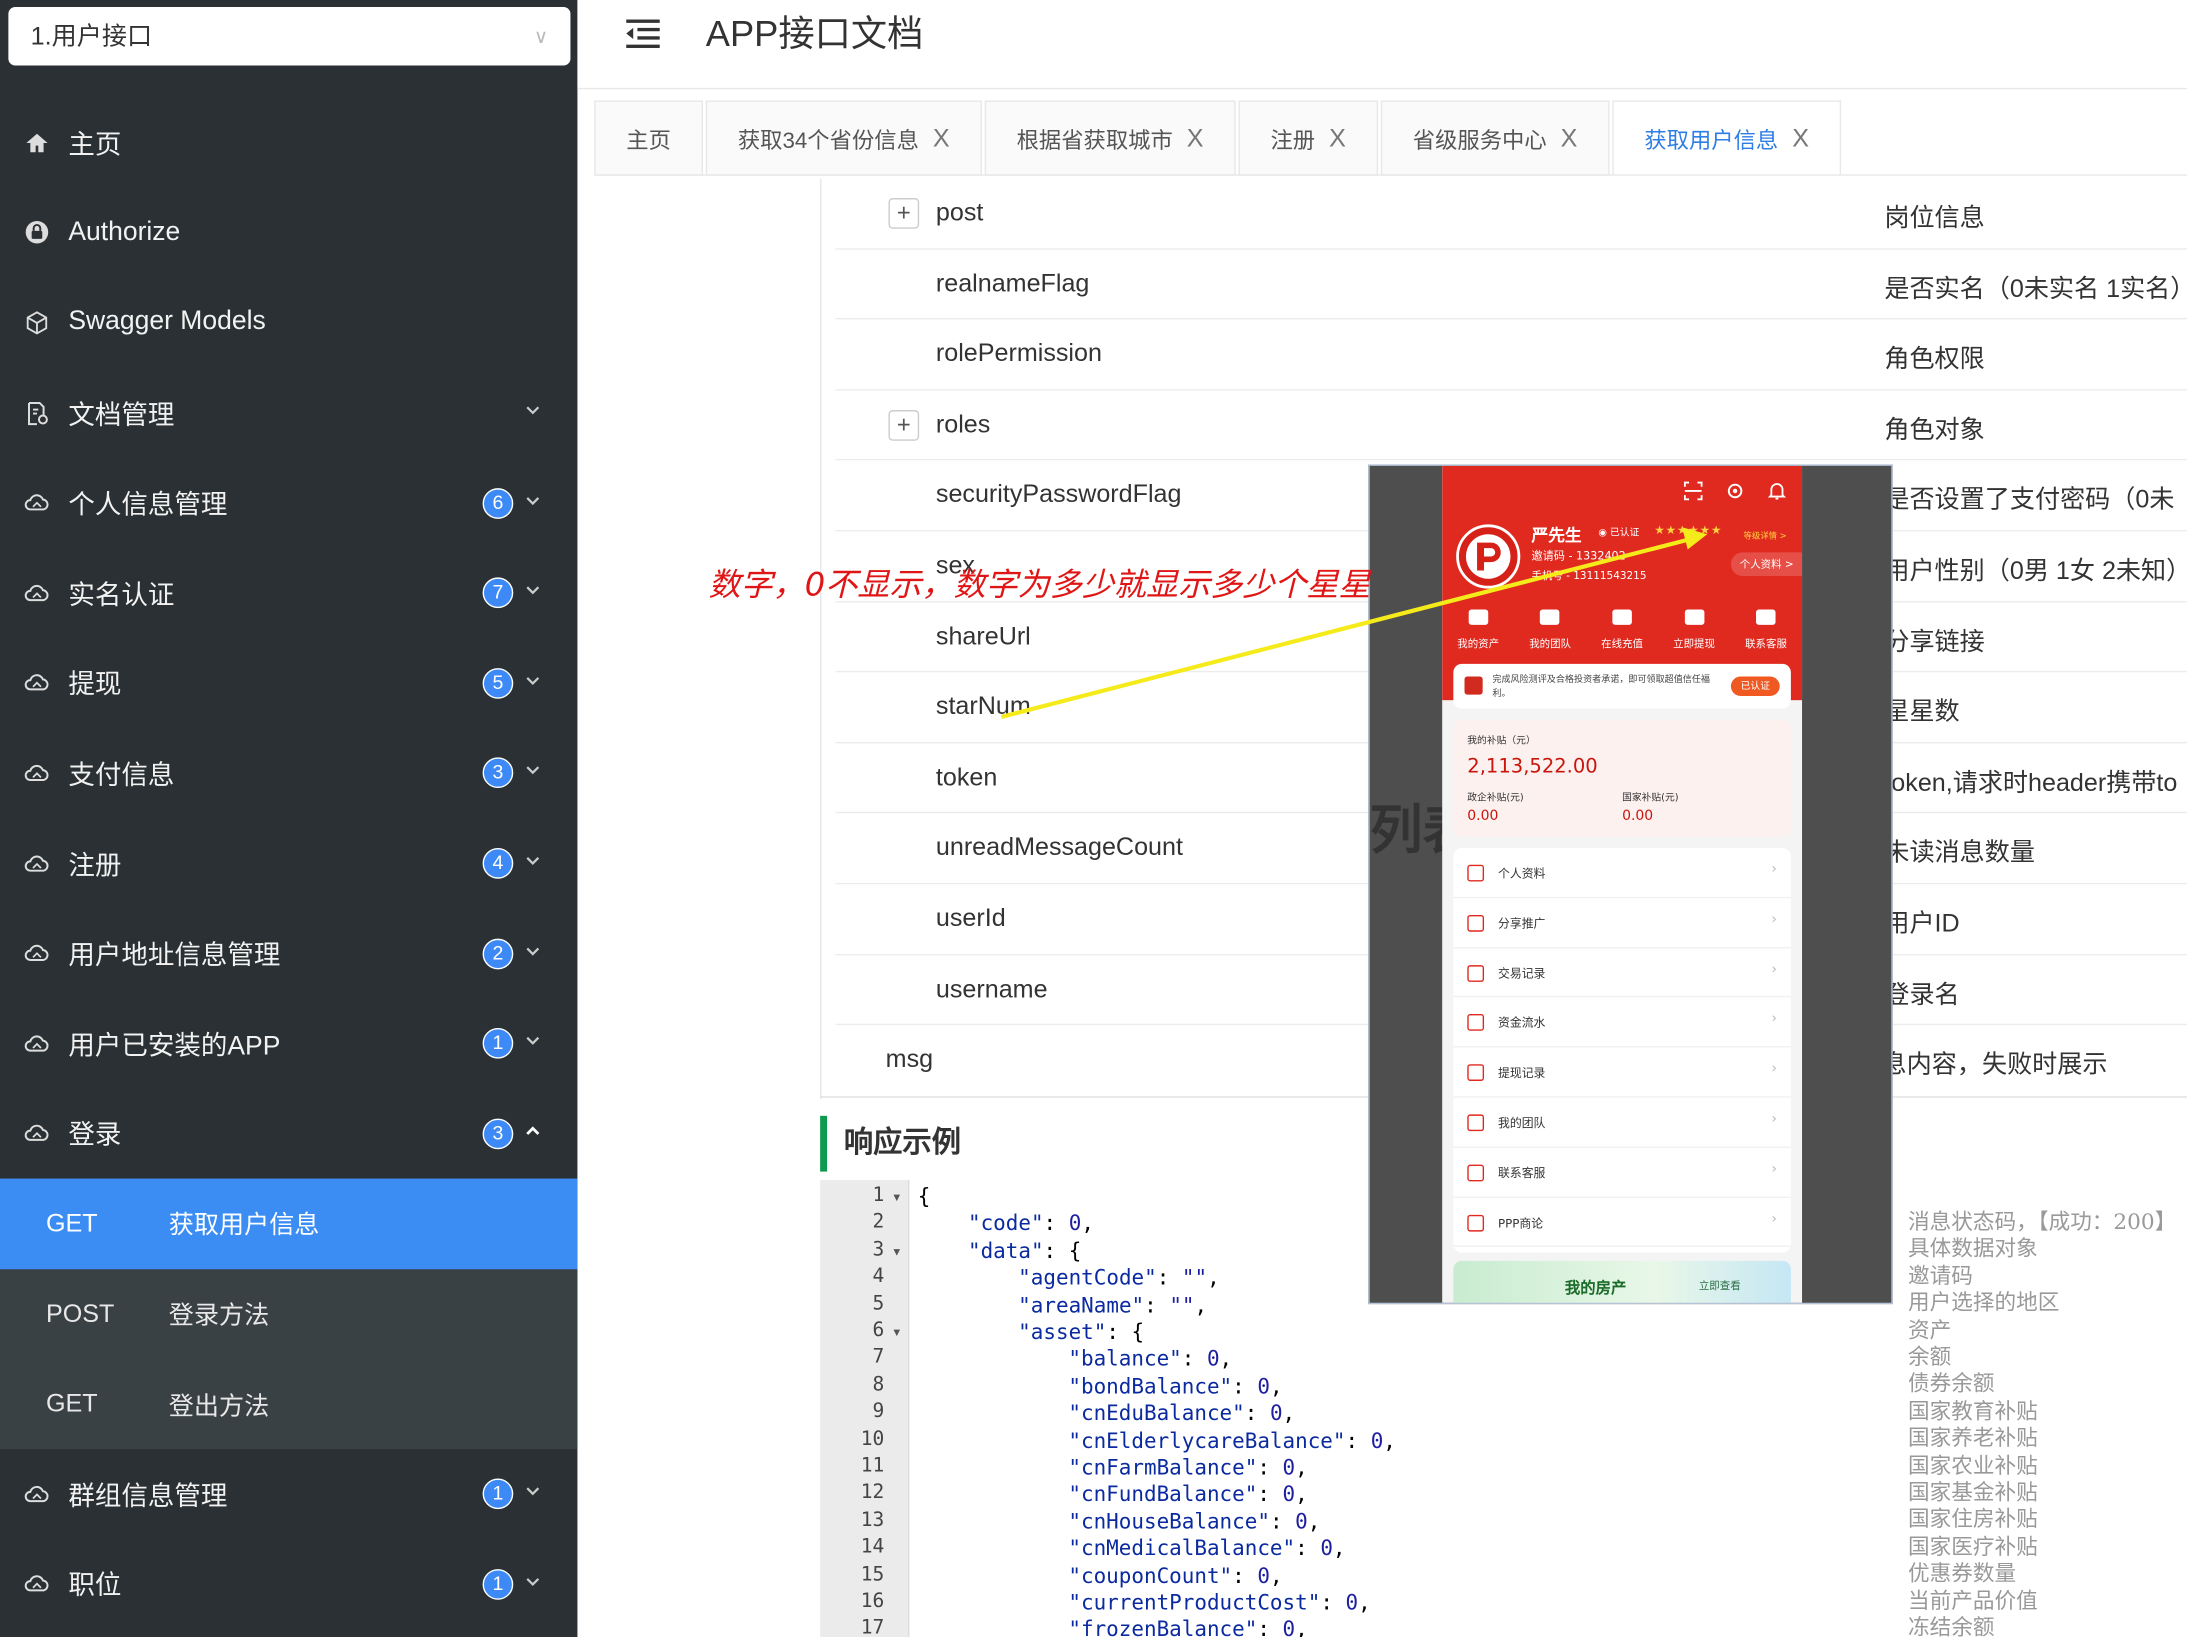 This screenshot has width=2187, height=1637. Describe the element at coordinates (1764, 535) in the screenshot. I see `level-detail-link: 等级详情 >` at that location.